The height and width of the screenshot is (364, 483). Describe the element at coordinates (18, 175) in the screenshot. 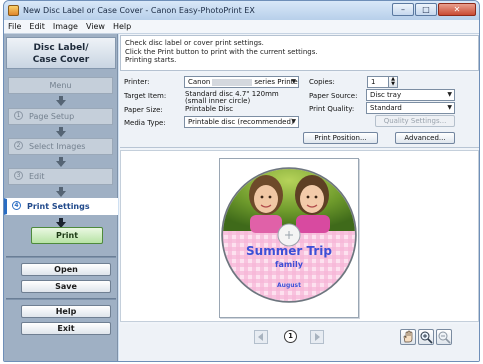

I see `step-number-badge: 3` at that location.